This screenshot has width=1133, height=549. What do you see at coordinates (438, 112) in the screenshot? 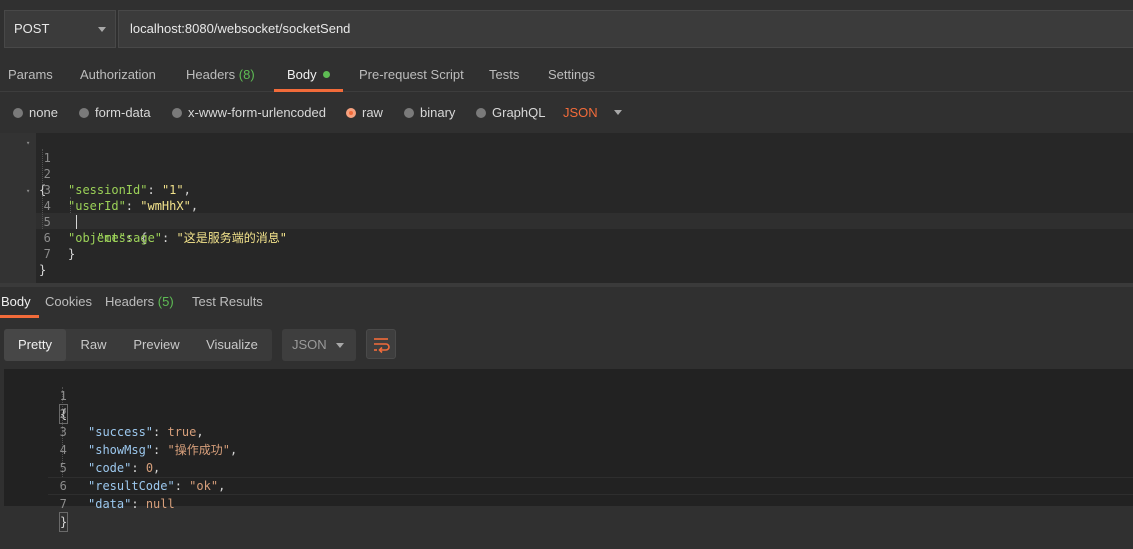
I see `radio-label: binary` at bounding box center [438, 112].